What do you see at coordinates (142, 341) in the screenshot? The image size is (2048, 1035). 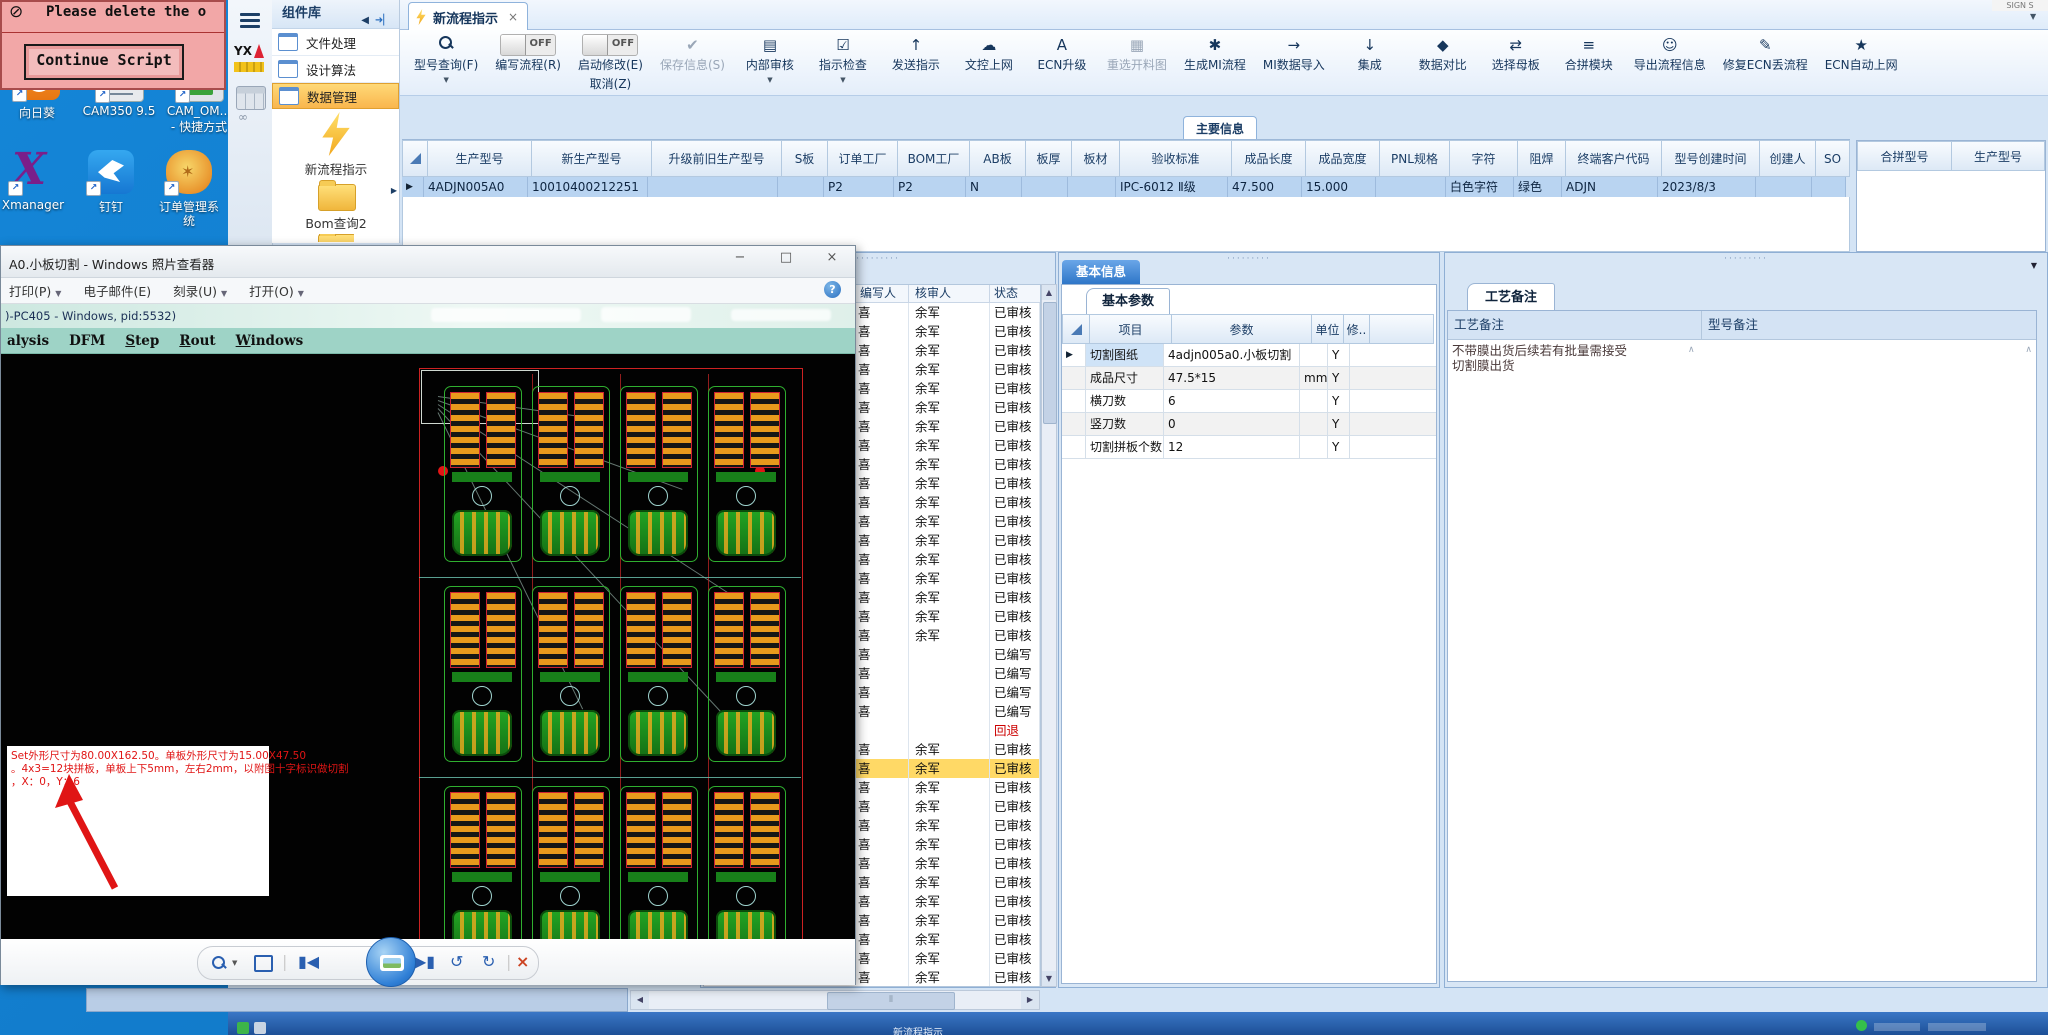 I see `cam-menu-Step: Step` at bounding box center [142, 341].